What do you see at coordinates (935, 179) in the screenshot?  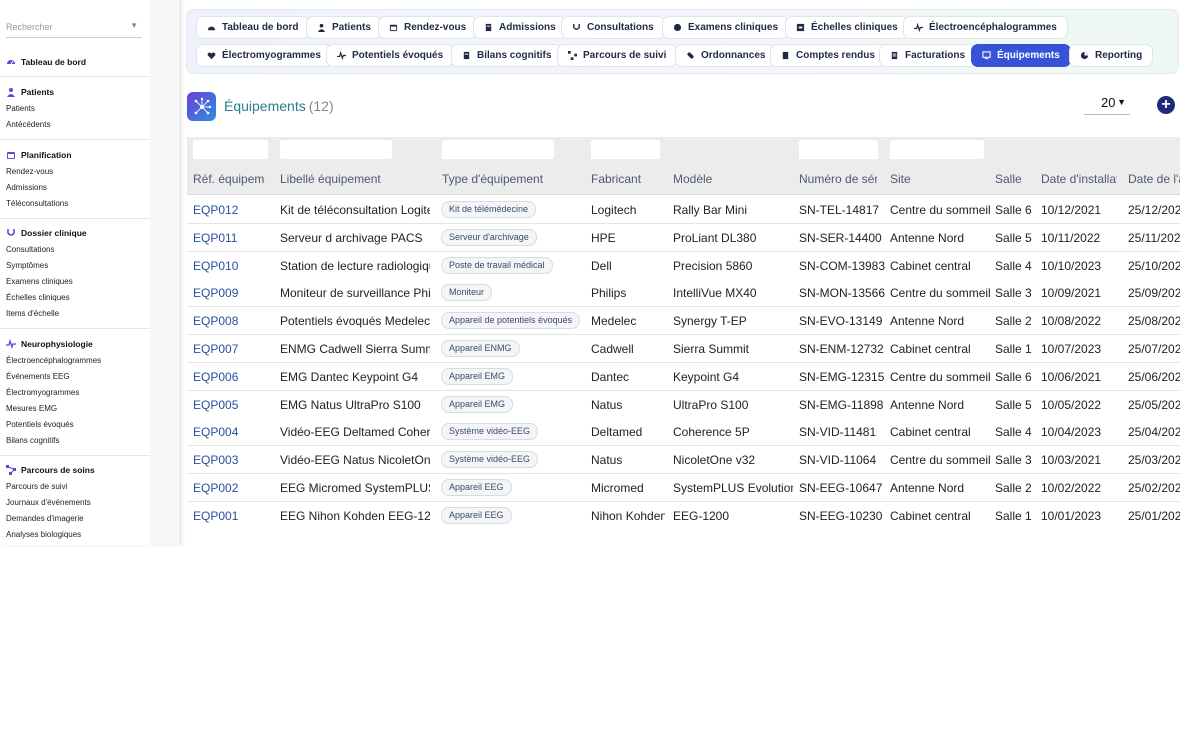 I see `column-header: Site` at bounding box center [935, 179].